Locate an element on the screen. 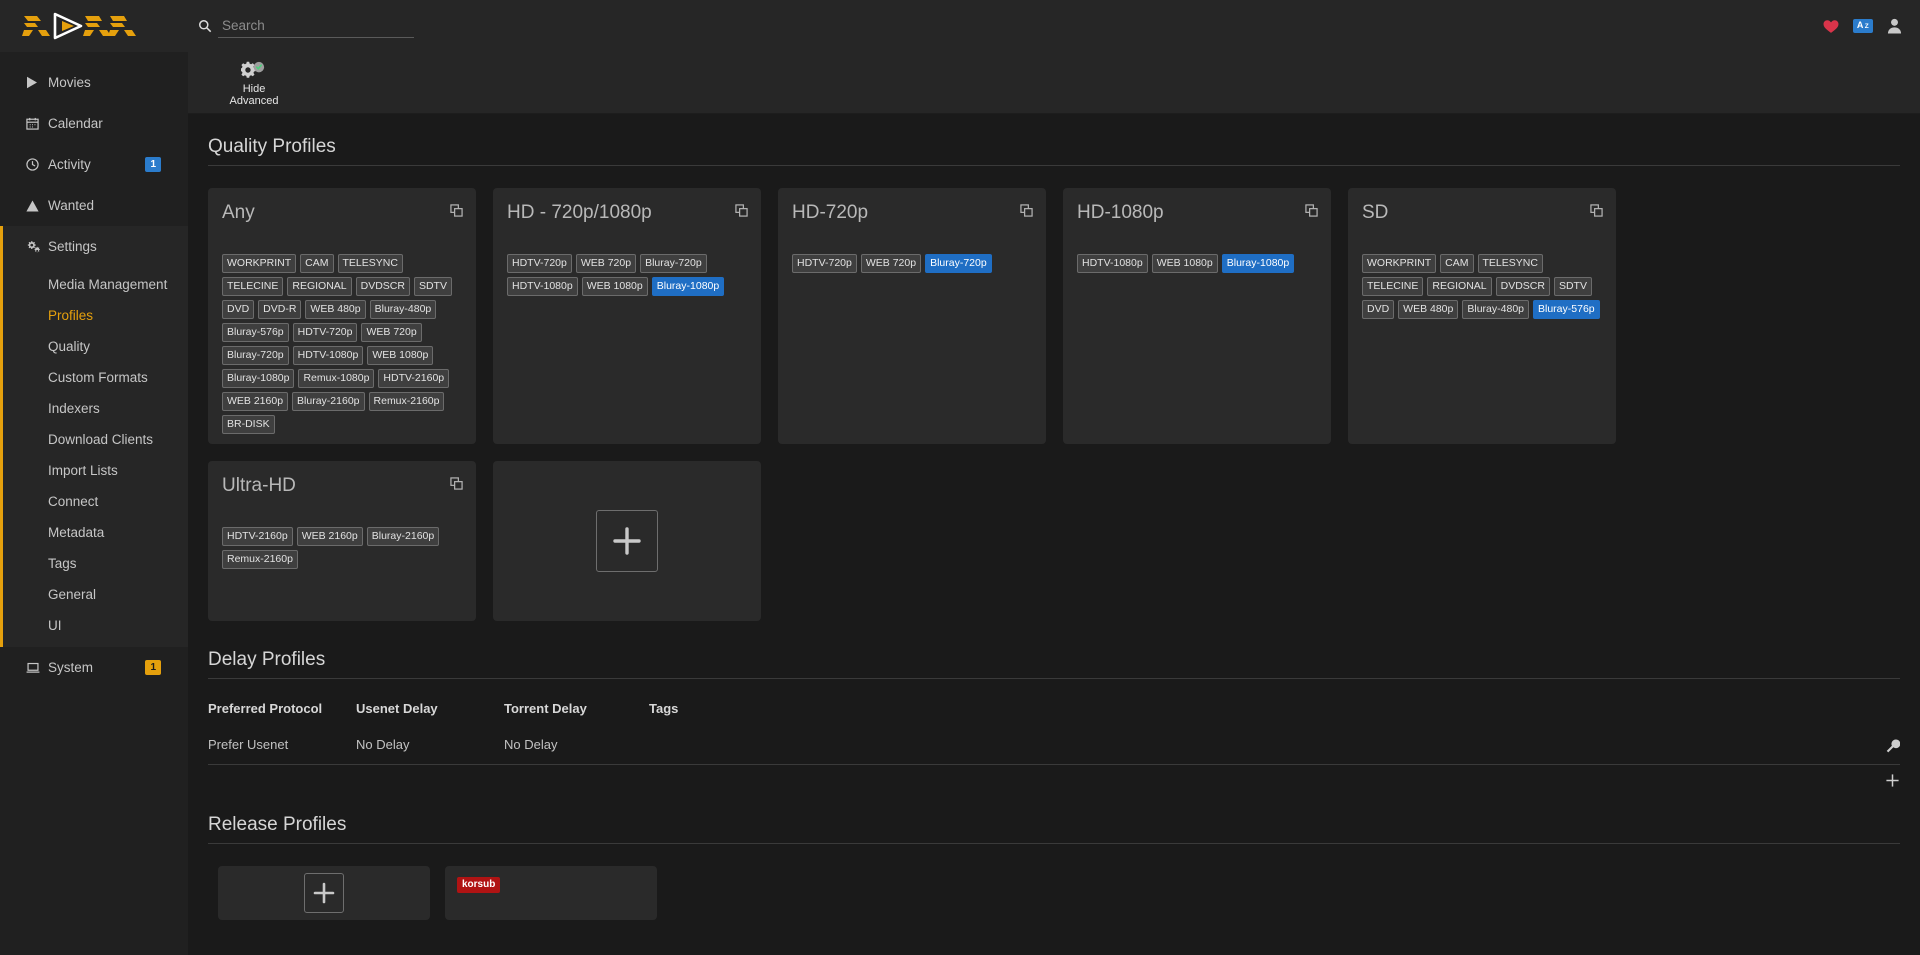 The height and width of the screenshot is (955, 1920). quality-profile-name: HD-1080p is located at coordinates (1120, 212).